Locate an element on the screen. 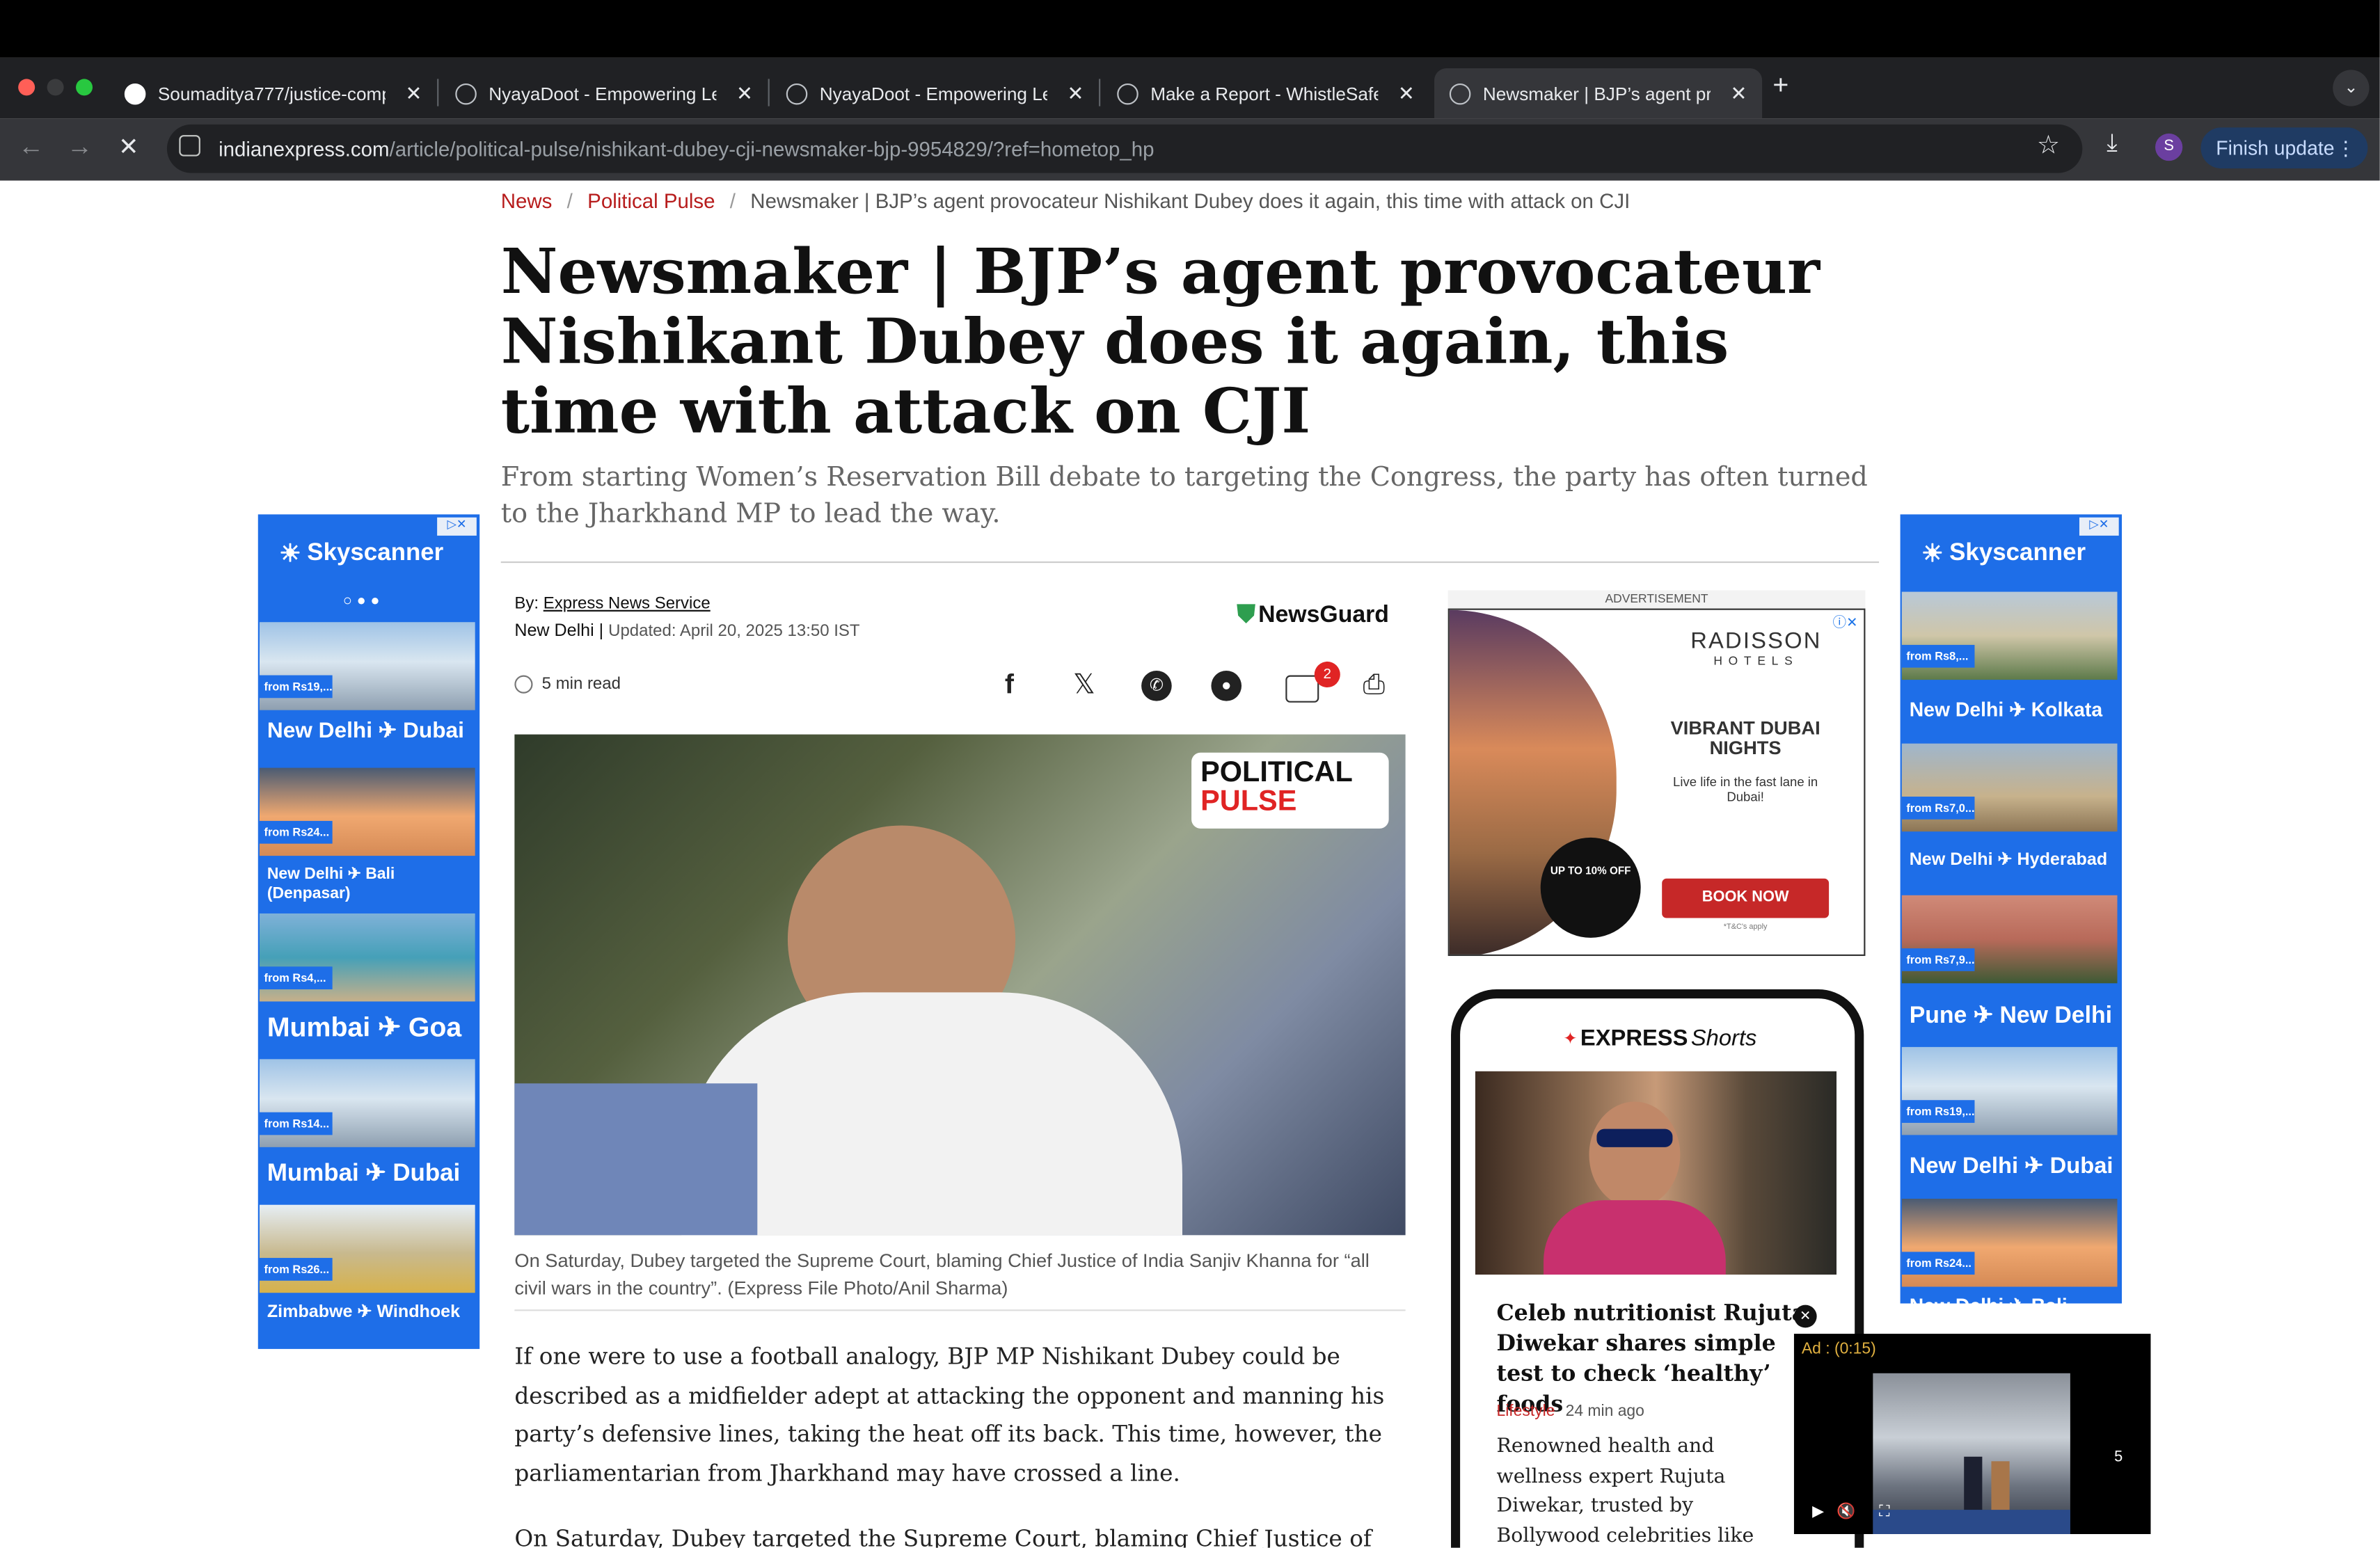 Image resolution: width=2380 pixels, height=1548 pixels. window-minimize-button is located at coordinates (56, 87).